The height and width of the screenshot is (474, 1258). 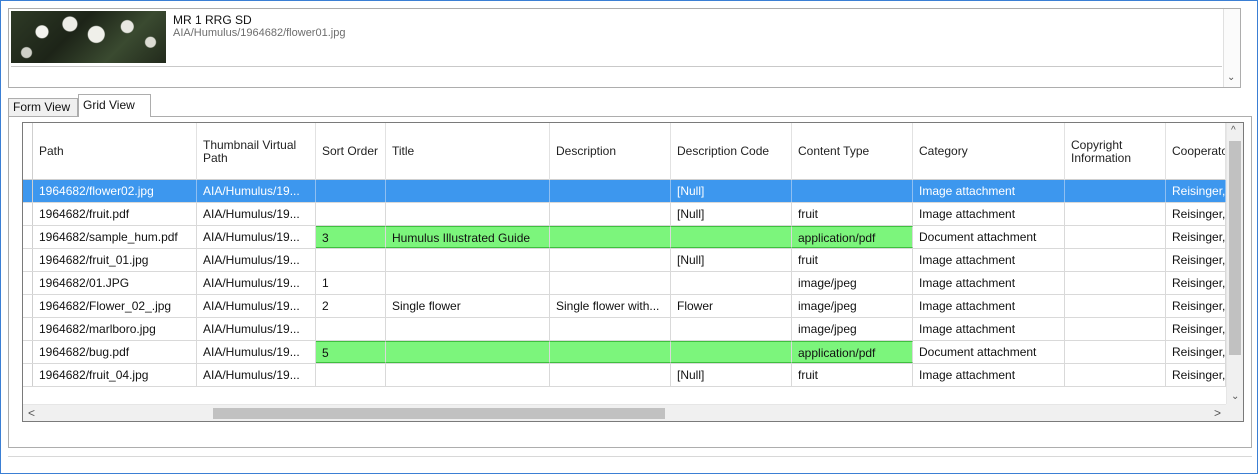 I want to click on vertical-scroll-thumb, so click(x=1235, y=248).